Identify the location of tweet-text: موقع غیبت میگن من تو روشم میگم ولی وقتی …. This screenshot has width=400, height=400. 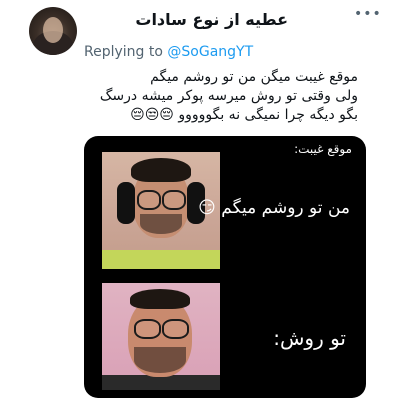
(208, 96).